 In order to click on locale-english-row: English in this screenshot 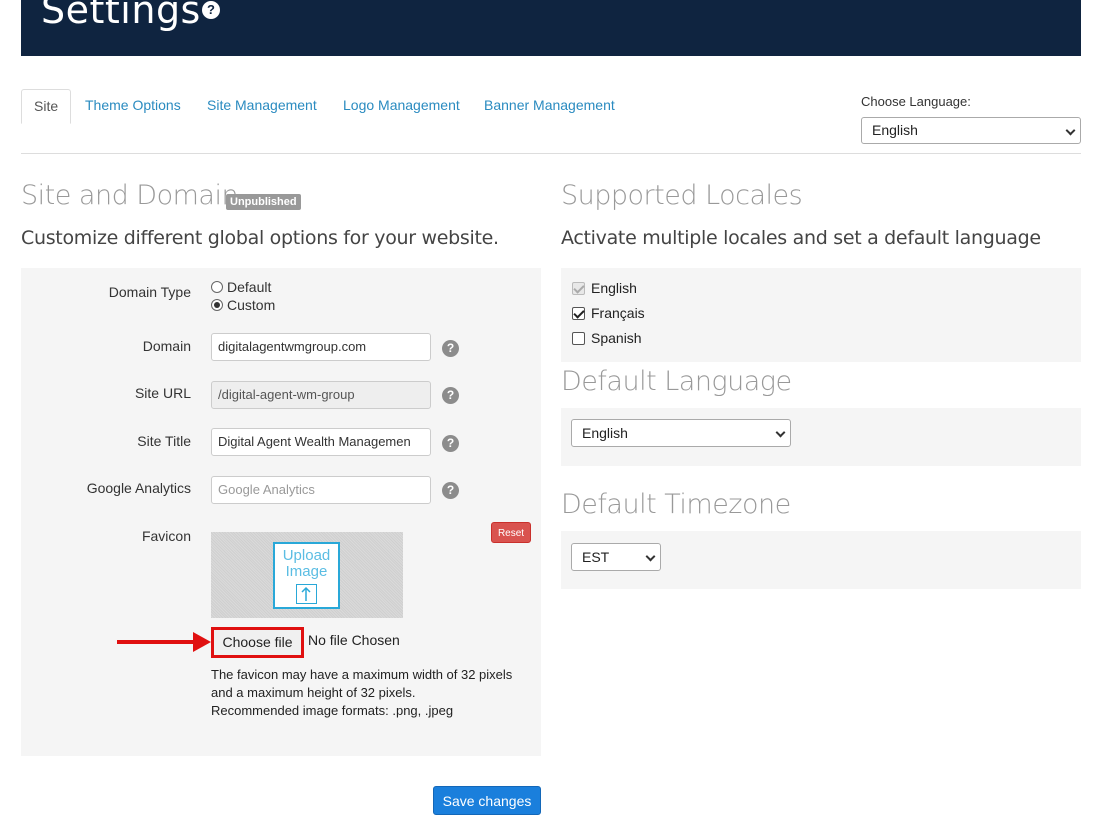, I will do `click(604, 288)`.